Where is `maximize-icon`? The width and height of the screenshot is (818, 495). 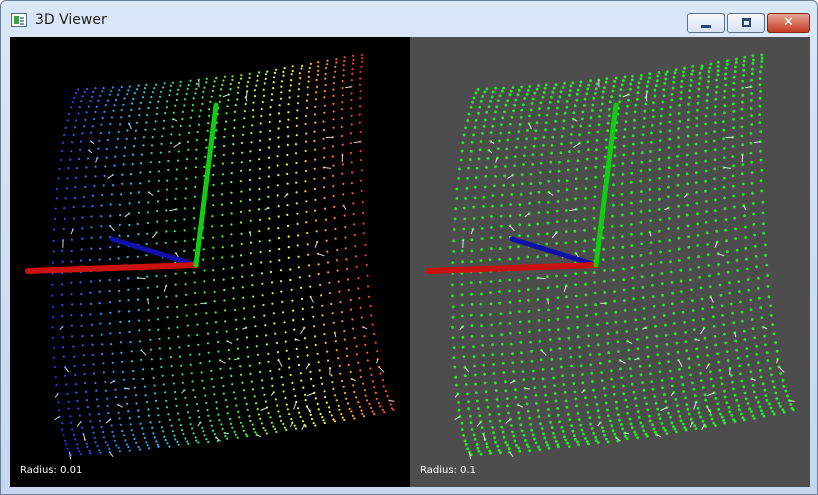
maximize-icon is located at coordinates (746, 22).